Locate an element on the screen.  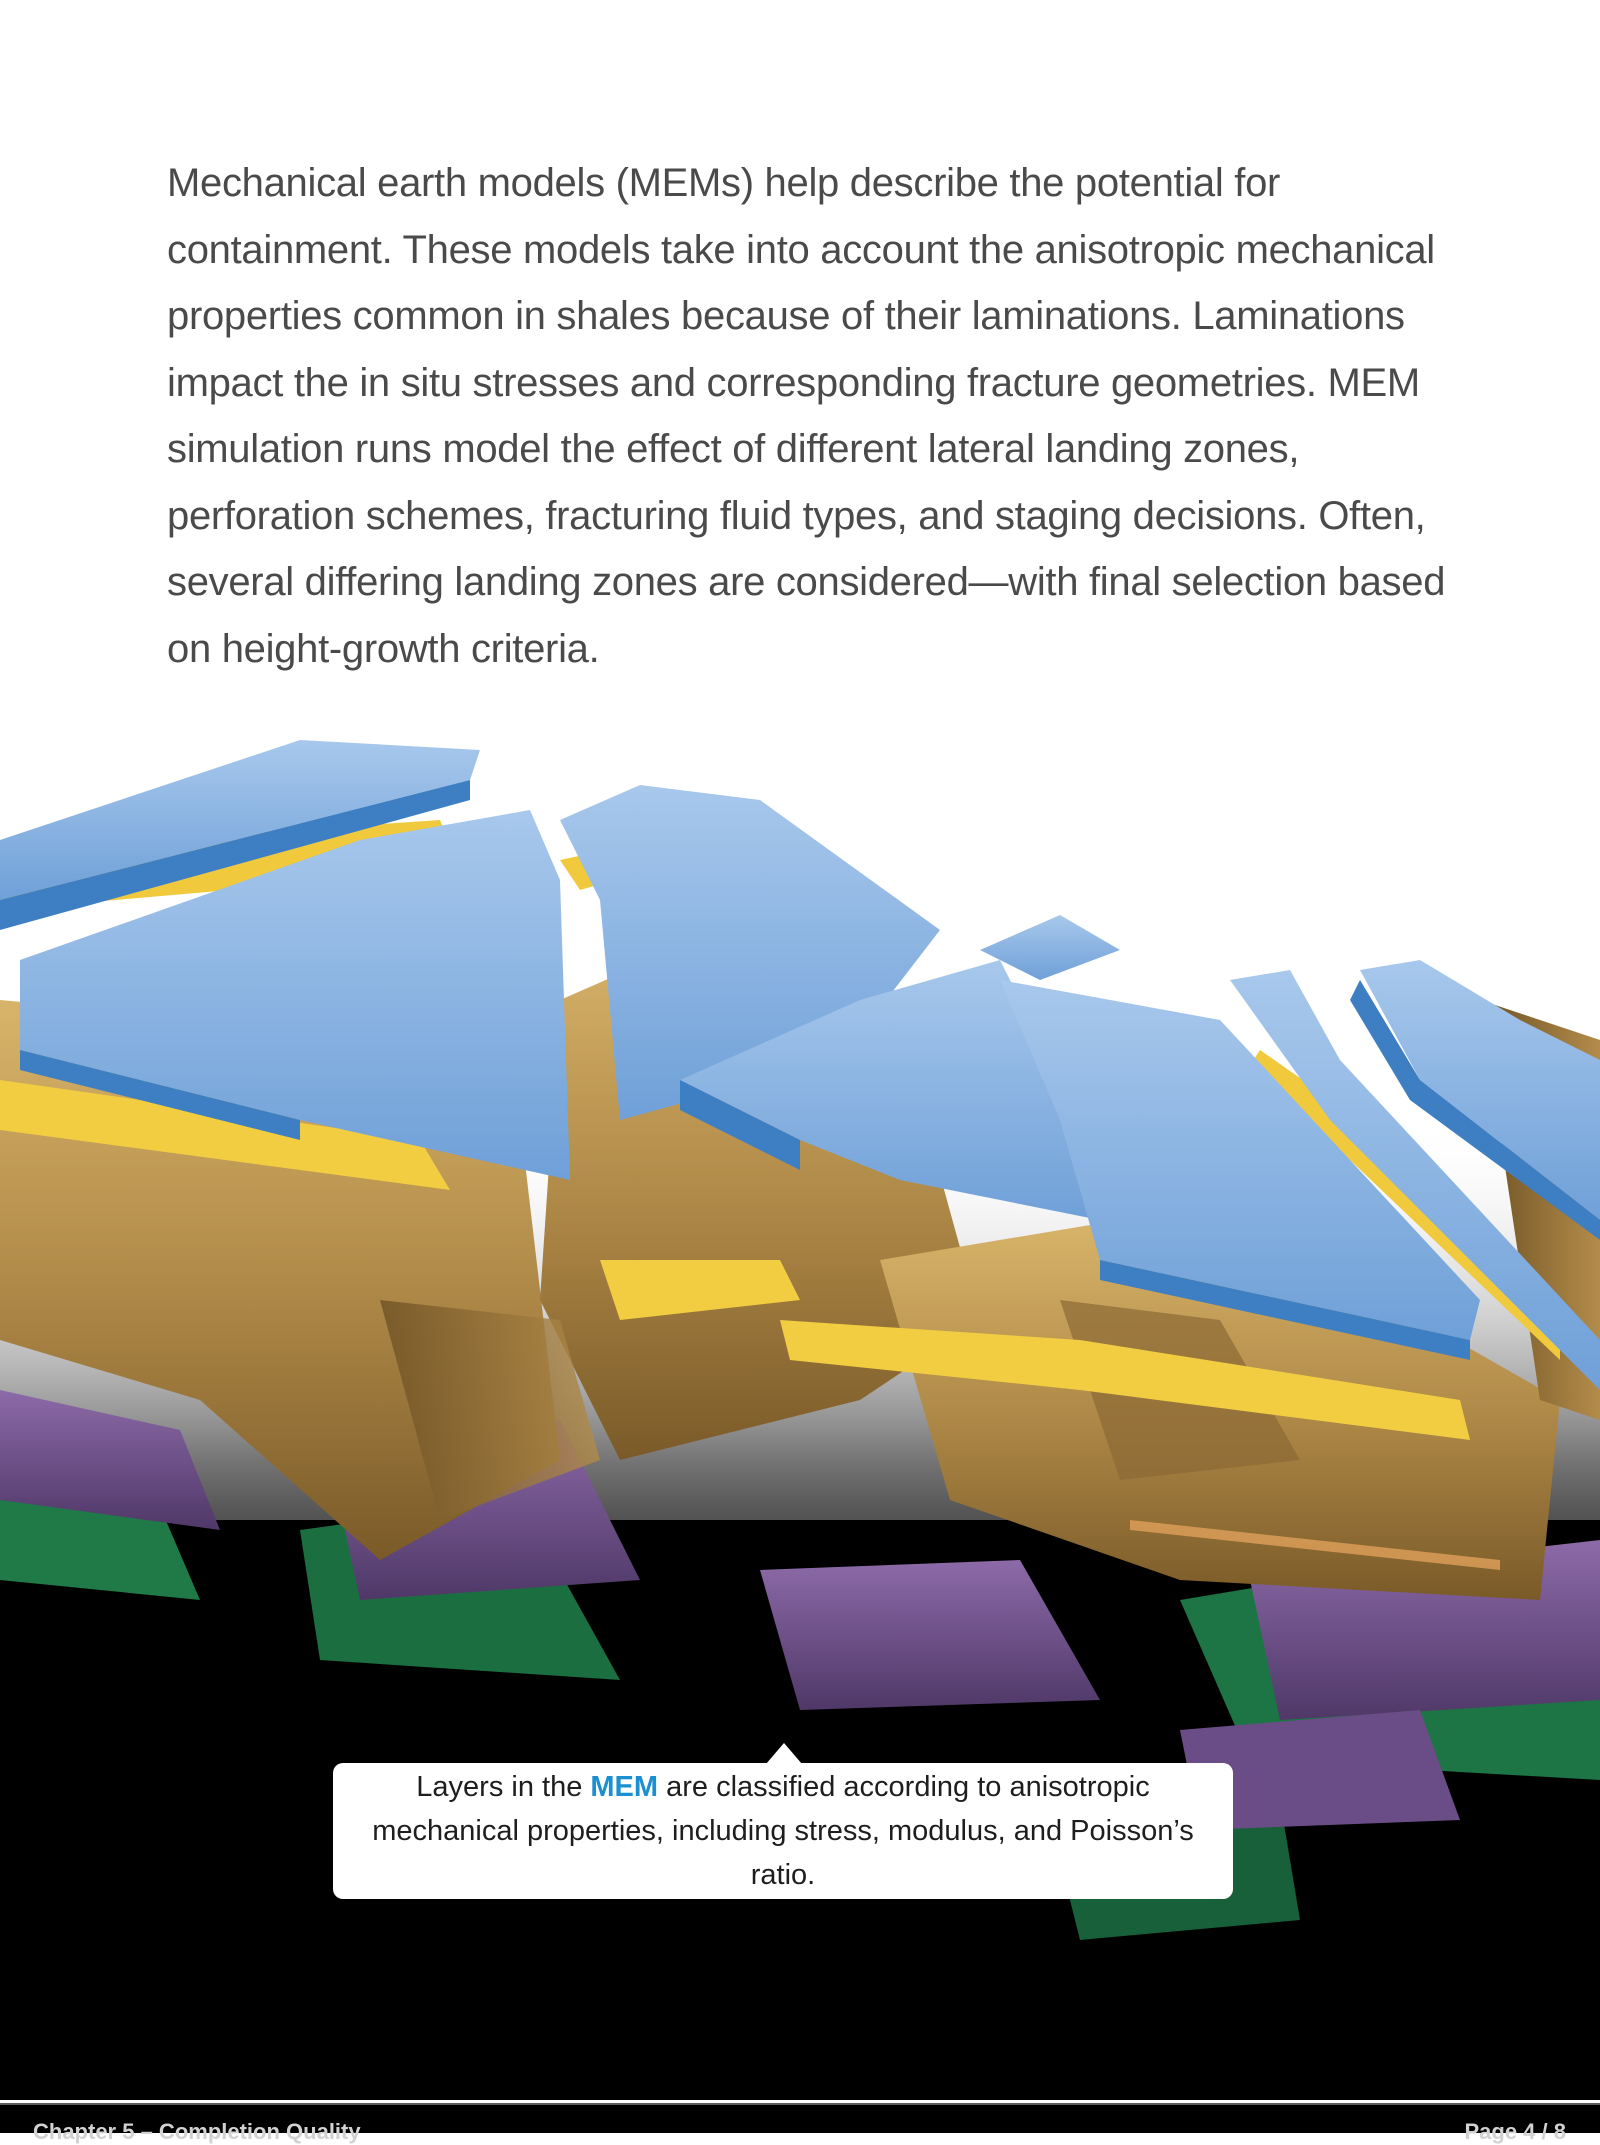
footer-chapter-title: Chapter 5 – Completion Quality is located at coordinates (197, 2131).